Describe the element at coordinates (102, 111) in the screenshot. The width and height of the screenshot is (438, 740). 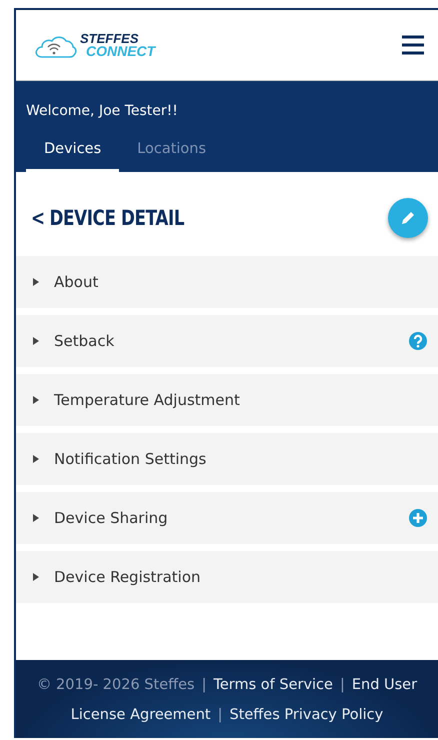
I see `welcome-text: Welcome, Joe Tester!!` at that location.